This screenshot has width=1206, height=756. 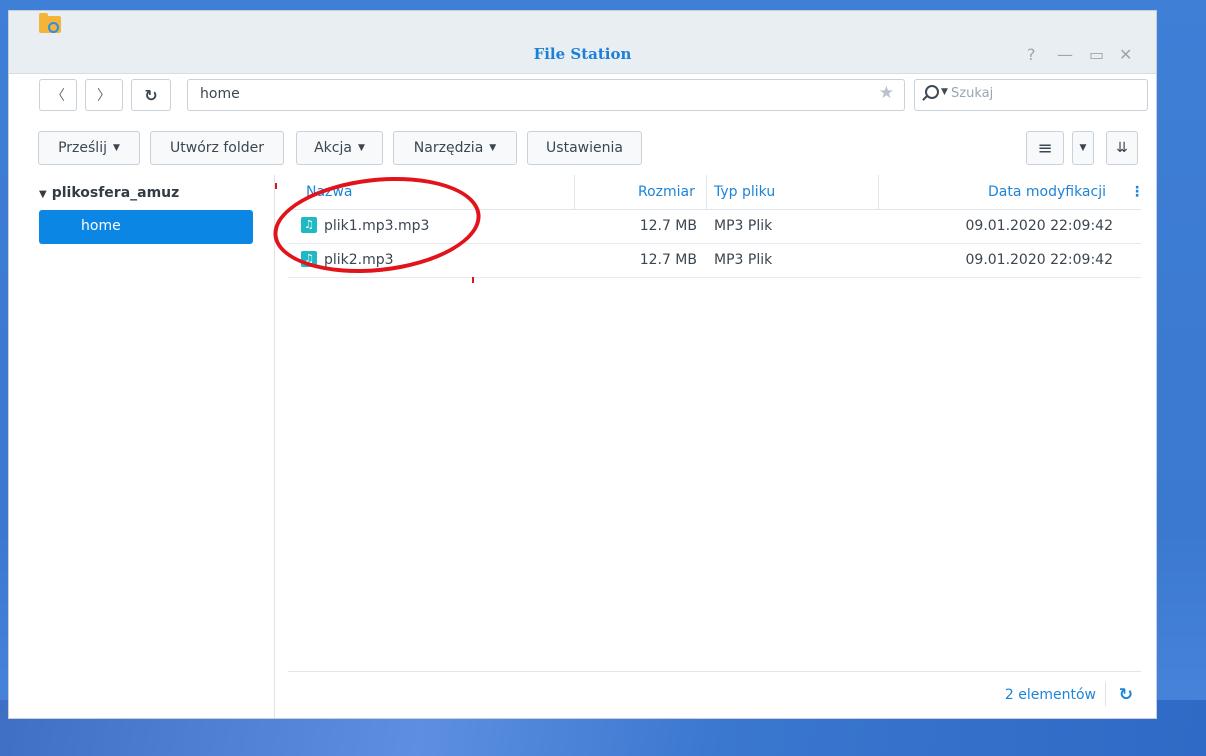 What do you see at coordinates (886, 93) in the screenshot?
I see `star-icon: ★` at bounding box center [886, 93].